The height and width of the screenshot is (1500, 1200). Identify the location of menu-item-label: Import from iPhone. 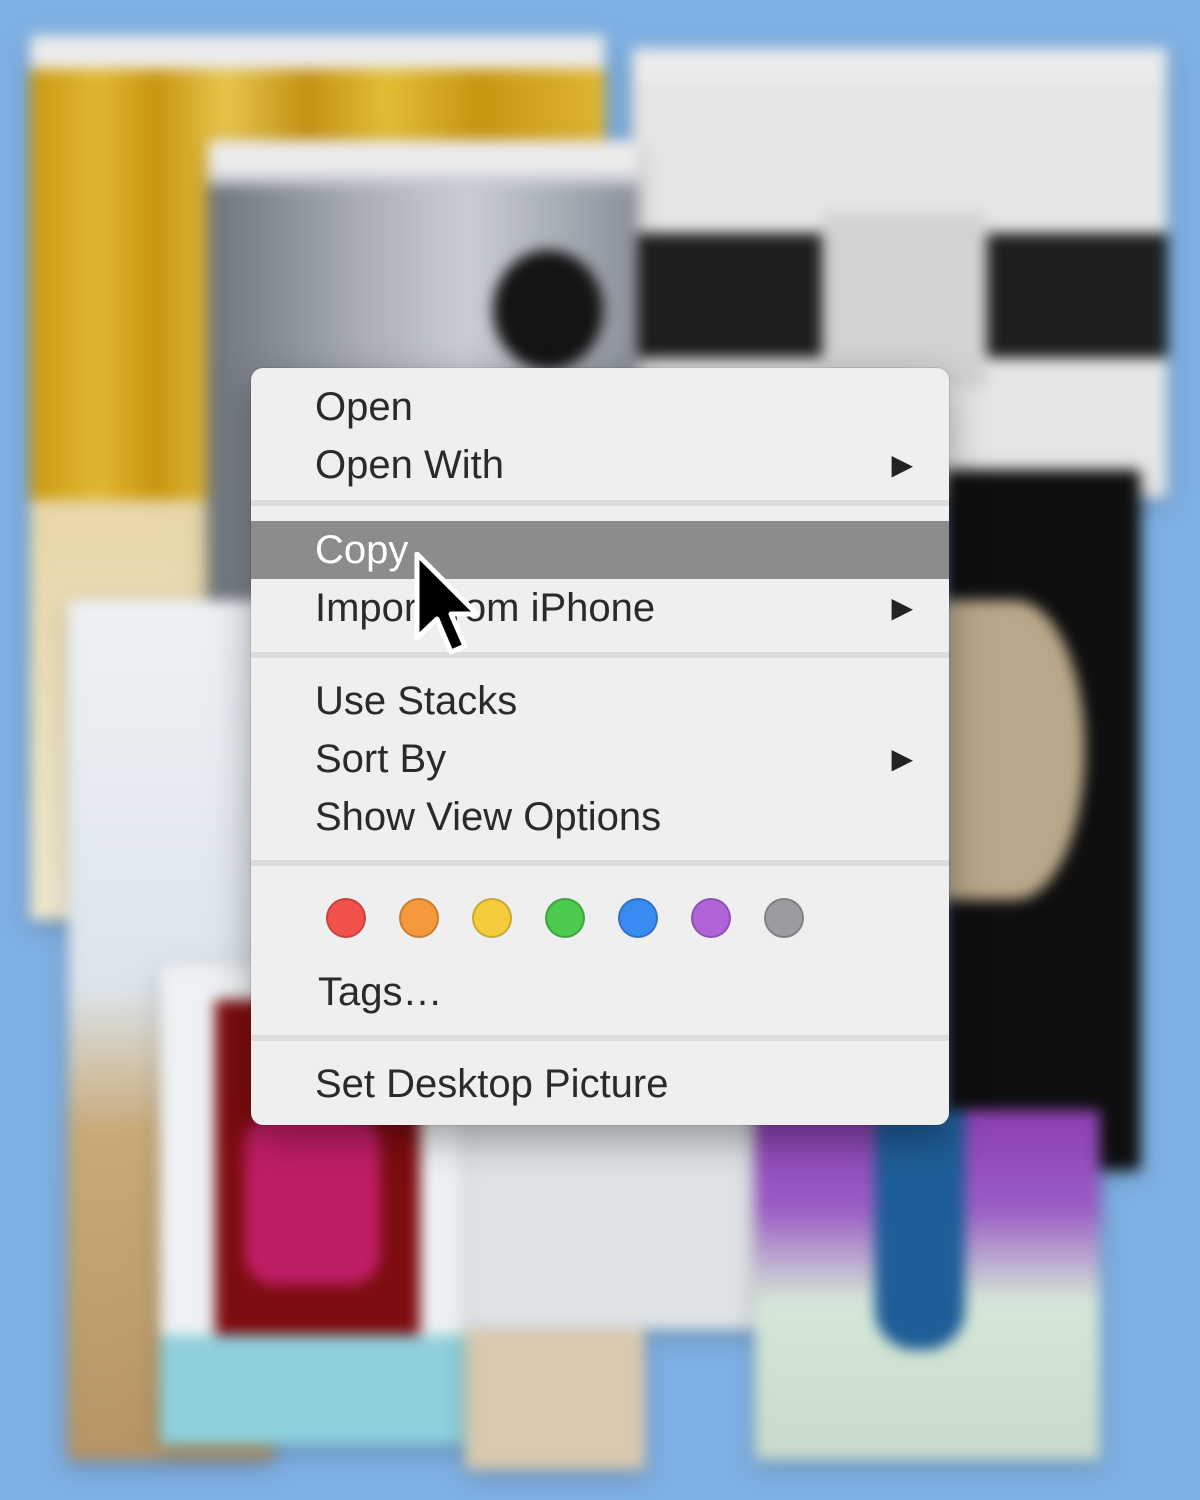
(485, 608).